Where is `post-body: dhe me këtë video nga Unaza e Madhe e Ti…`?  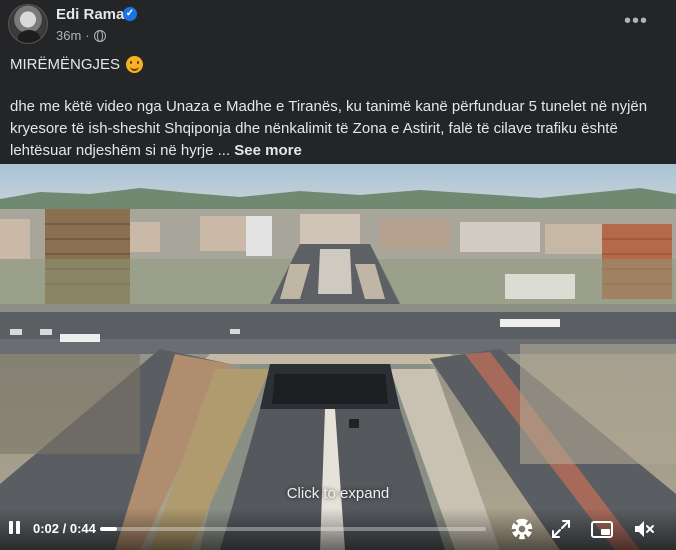
post-body: dhe me këtë video nga Unaza e Madhe e Ti… is located at coordinates (338, 129).